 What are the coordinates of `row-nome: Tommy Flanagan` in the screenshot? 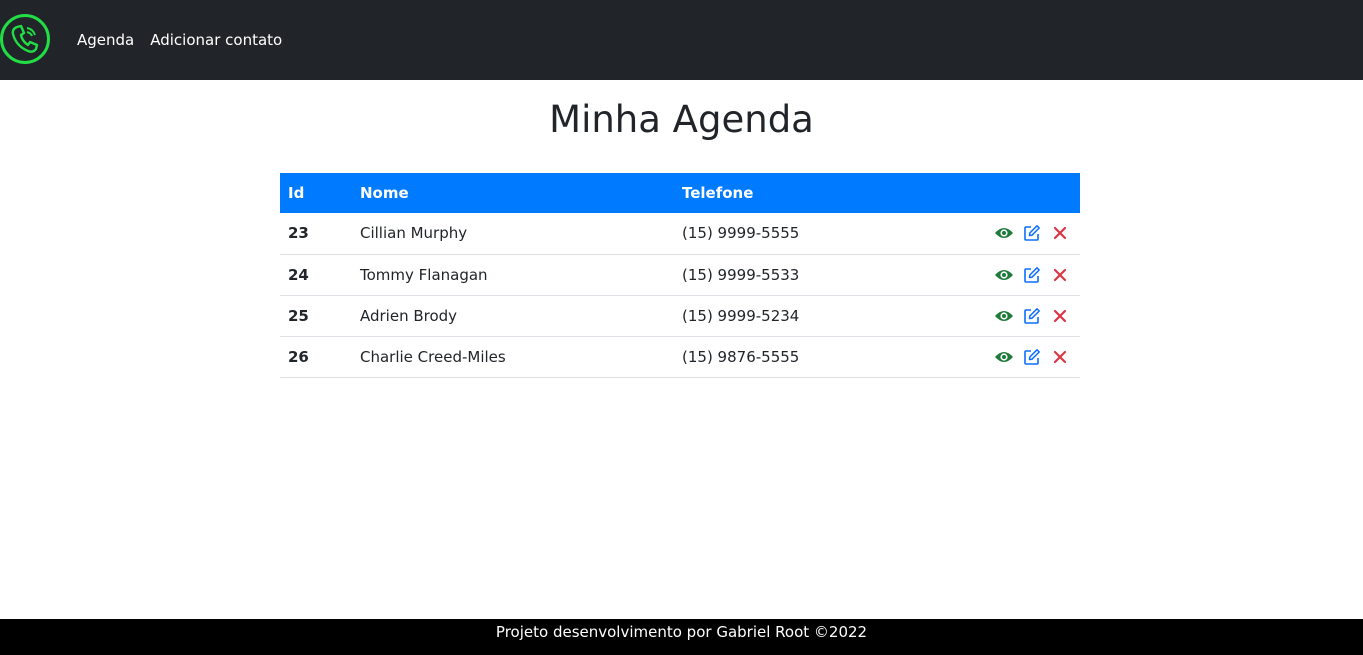 It's located at (424, 274).